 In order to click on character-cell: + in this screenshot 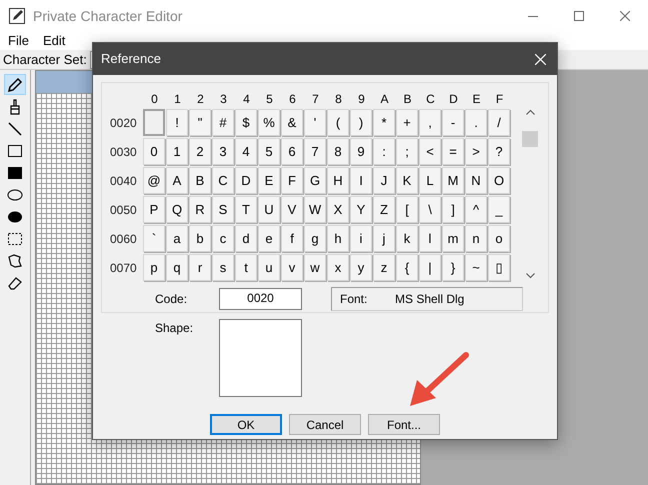, I will do `click(407, 122)`.